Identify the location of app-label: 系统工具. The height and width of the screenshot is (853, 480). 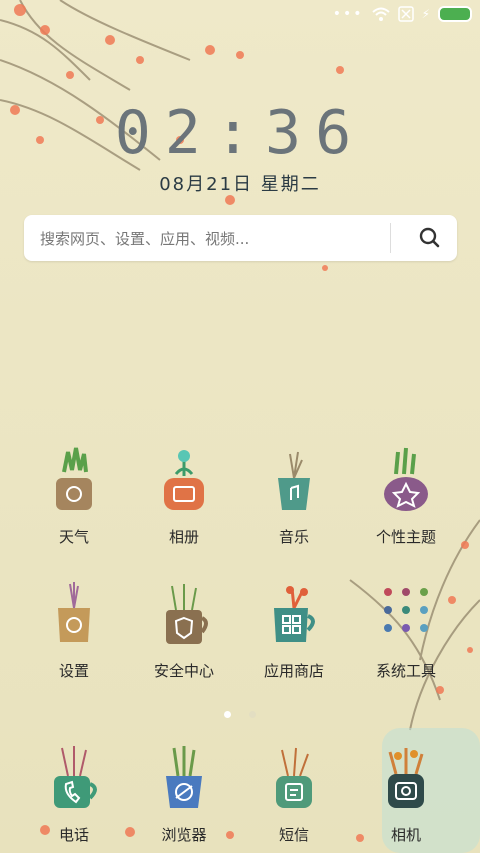
(405, 671).